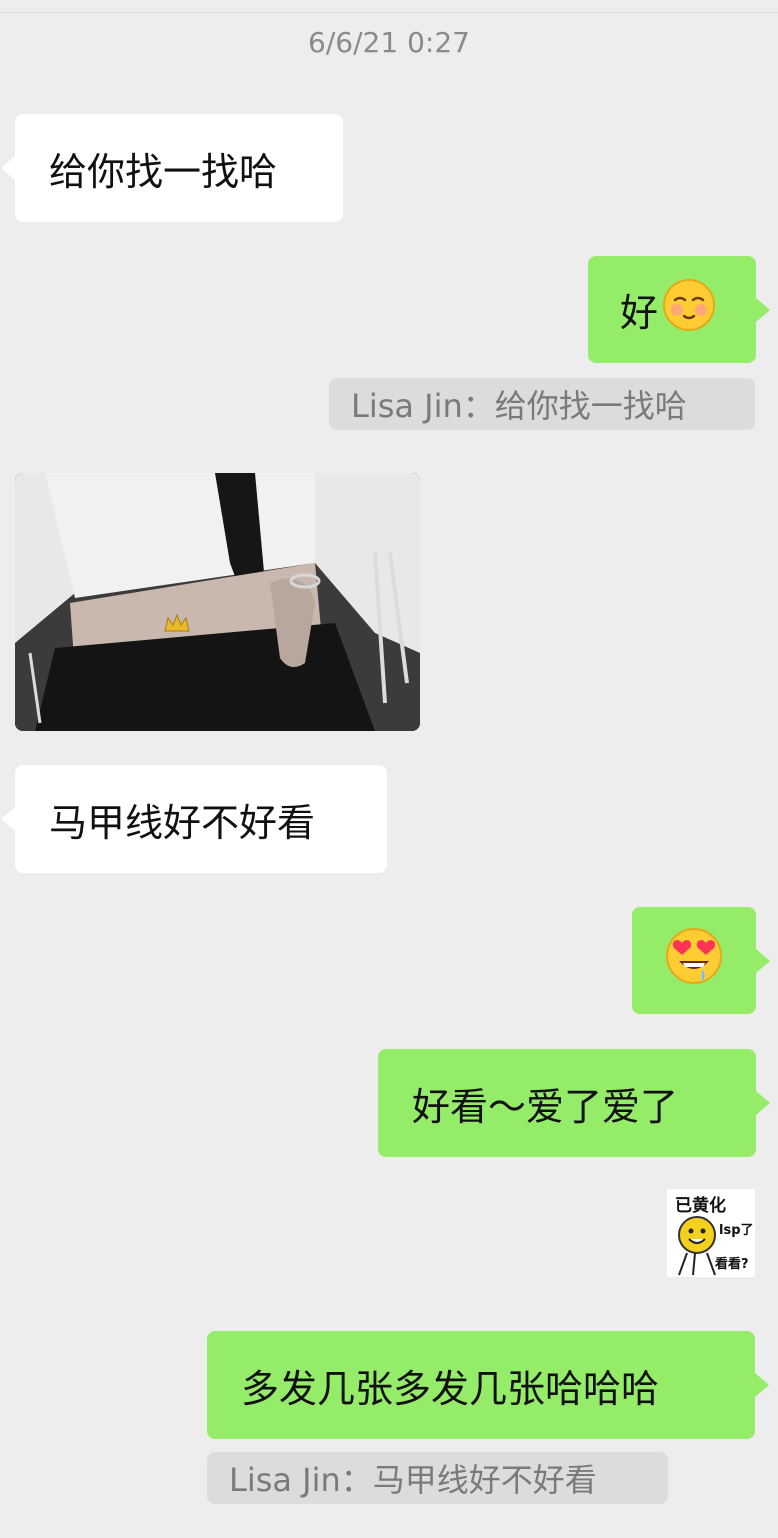 The image size is (778, 1538). I want to click on incoming-message-bubble: 给你找一找哈, so click(172, 168).